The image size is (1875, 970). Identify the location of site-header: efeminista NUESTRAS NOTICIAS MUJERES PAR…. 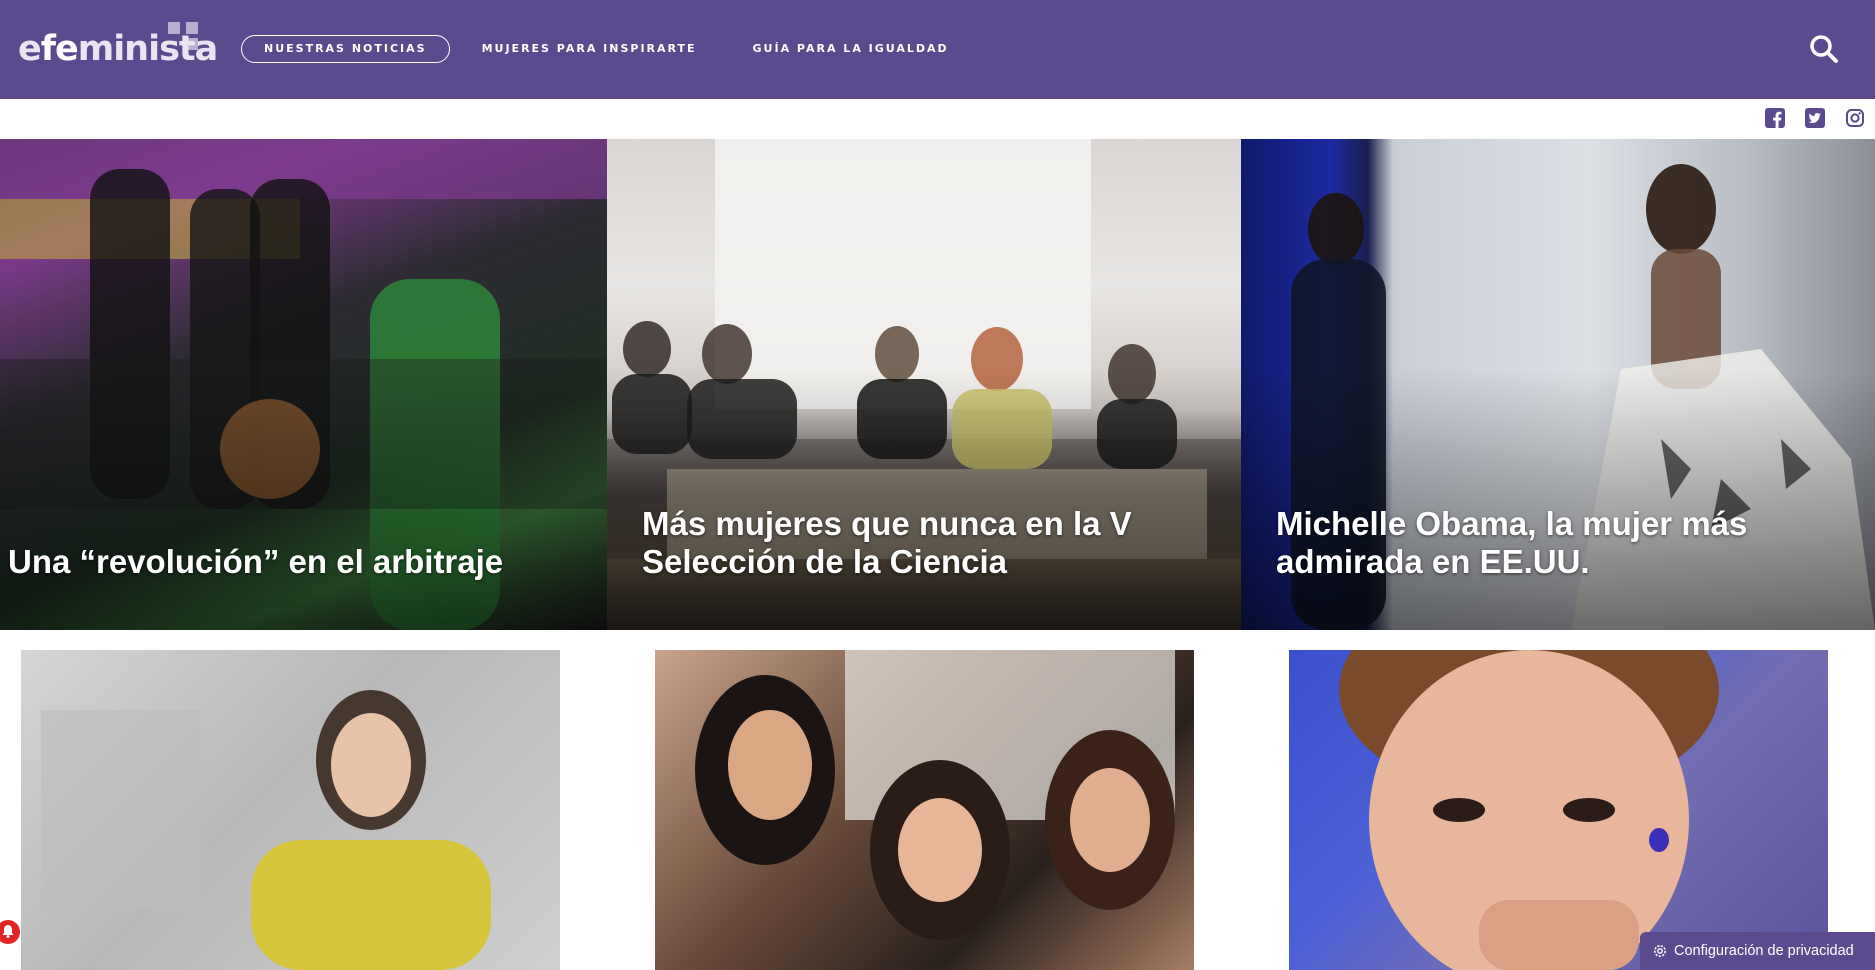
(937, 49).